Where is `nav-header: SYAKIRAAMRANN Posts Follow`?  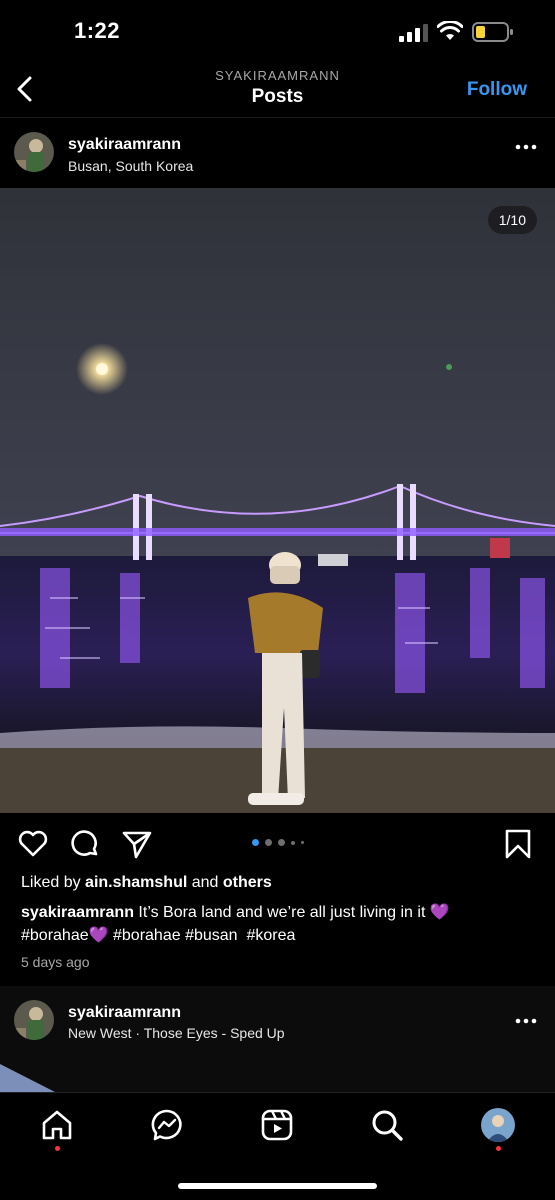
nav-header: SYAKIRAAMRANN Posts Follow is located at coordinates (277, 90).